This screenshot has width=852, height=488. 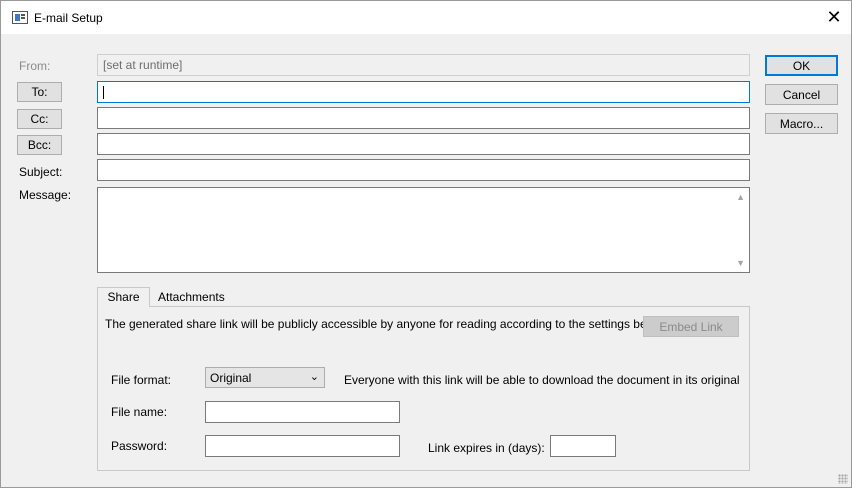 I want to click on file-format-select: Original ⌄, so click(x=265, y=377).